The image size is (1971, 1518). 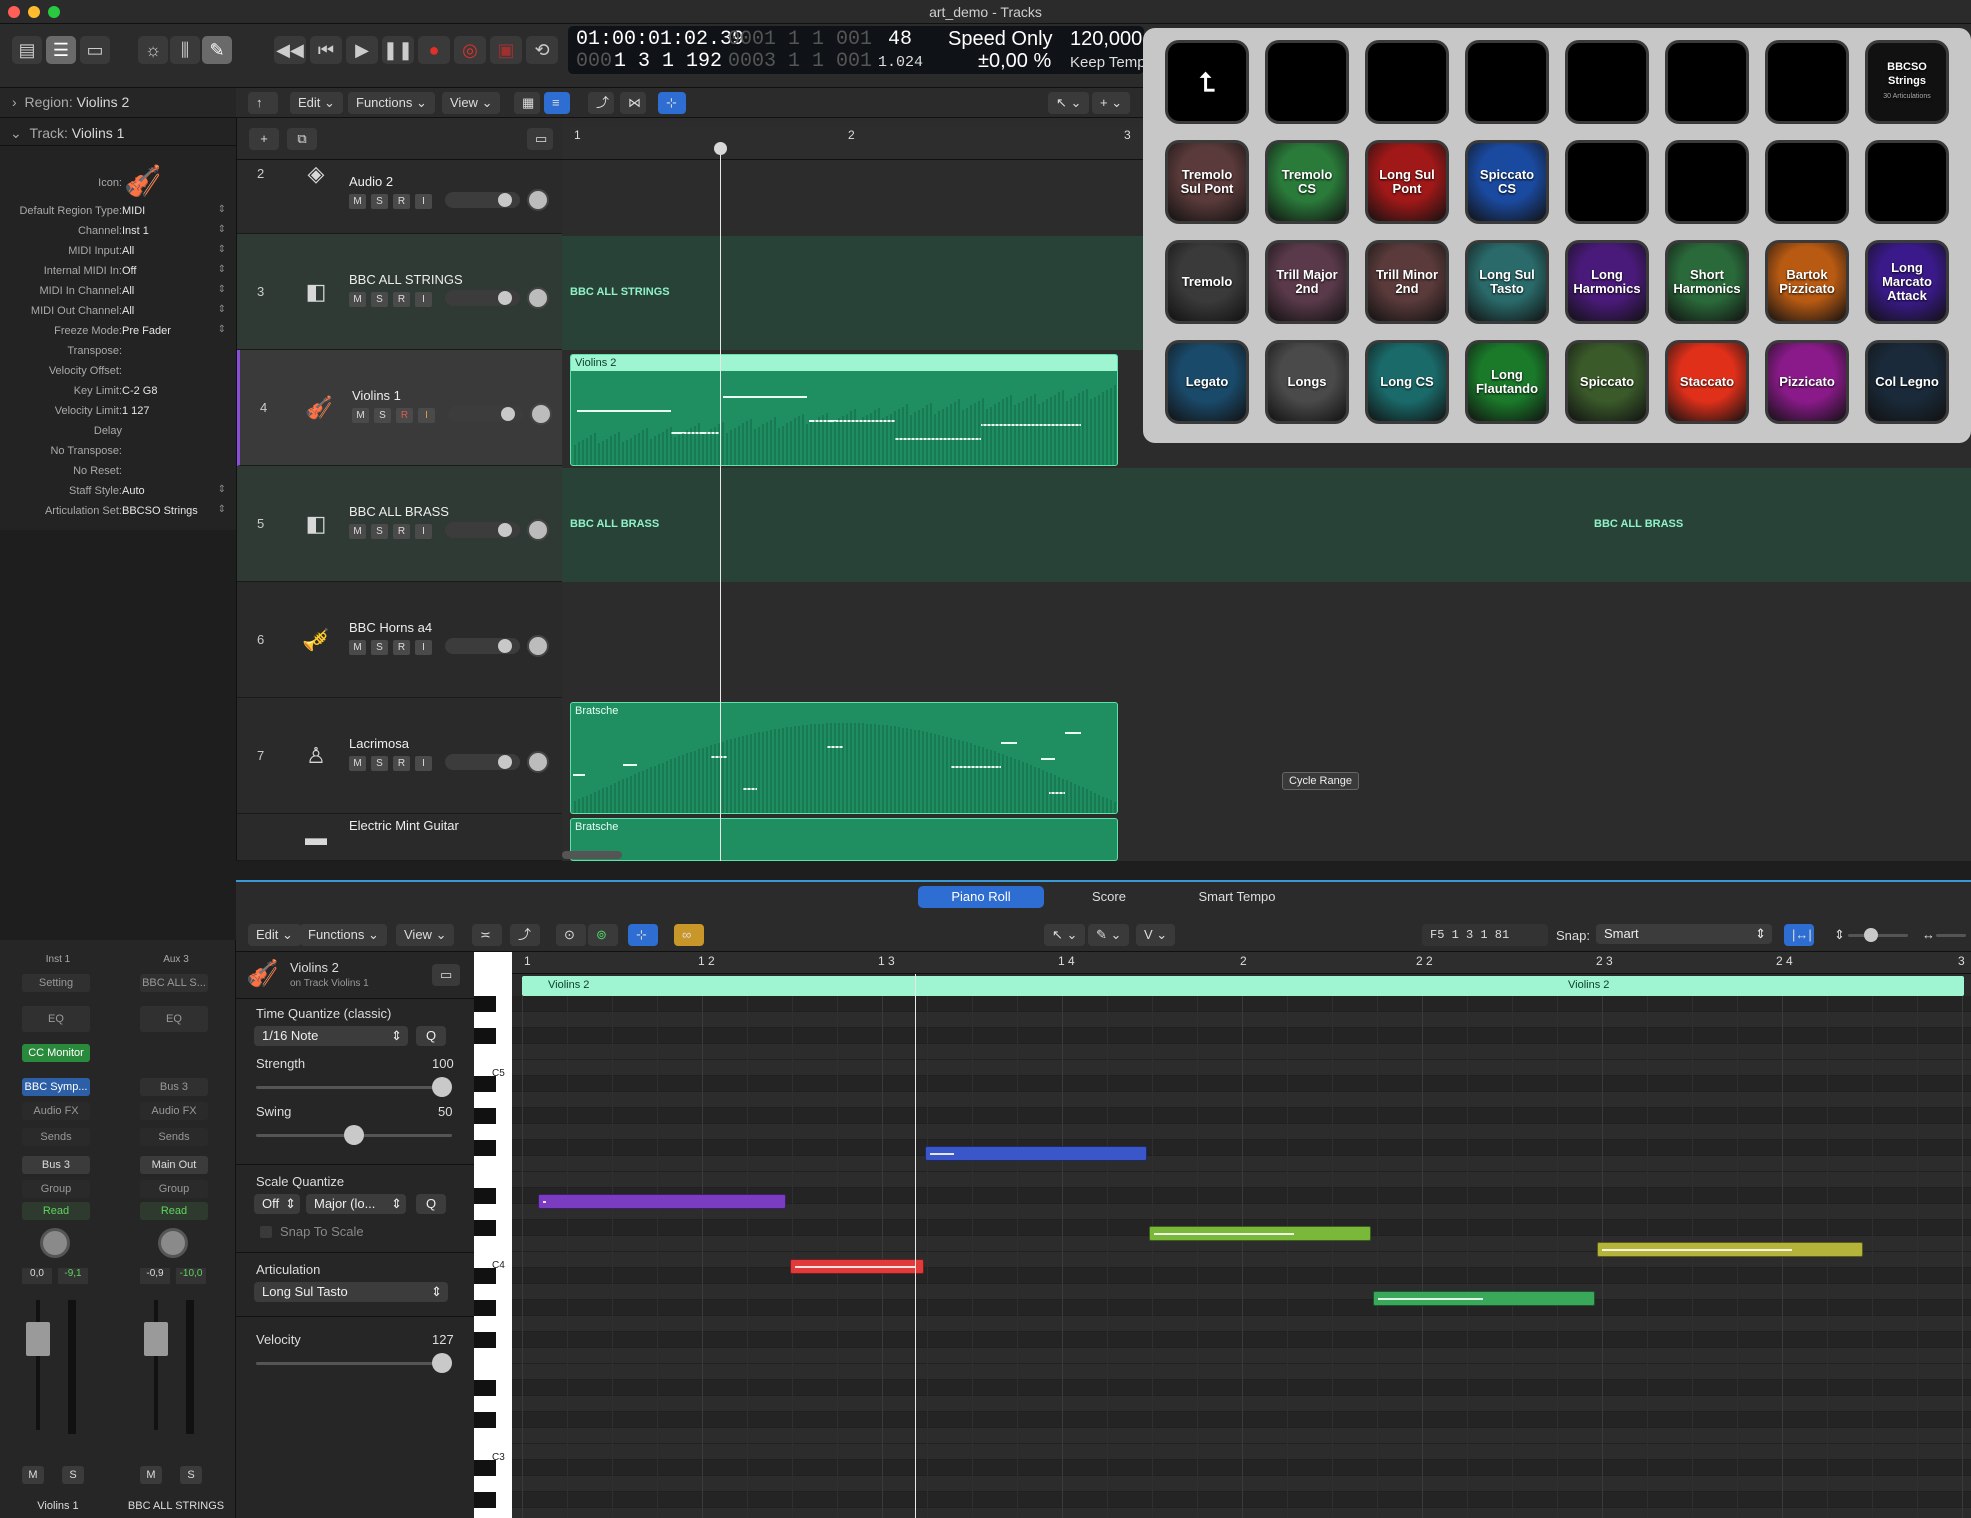 I want to click on scale-quantize-scale-select: Major (lo... ⇕, so click(x=356, y=1204).